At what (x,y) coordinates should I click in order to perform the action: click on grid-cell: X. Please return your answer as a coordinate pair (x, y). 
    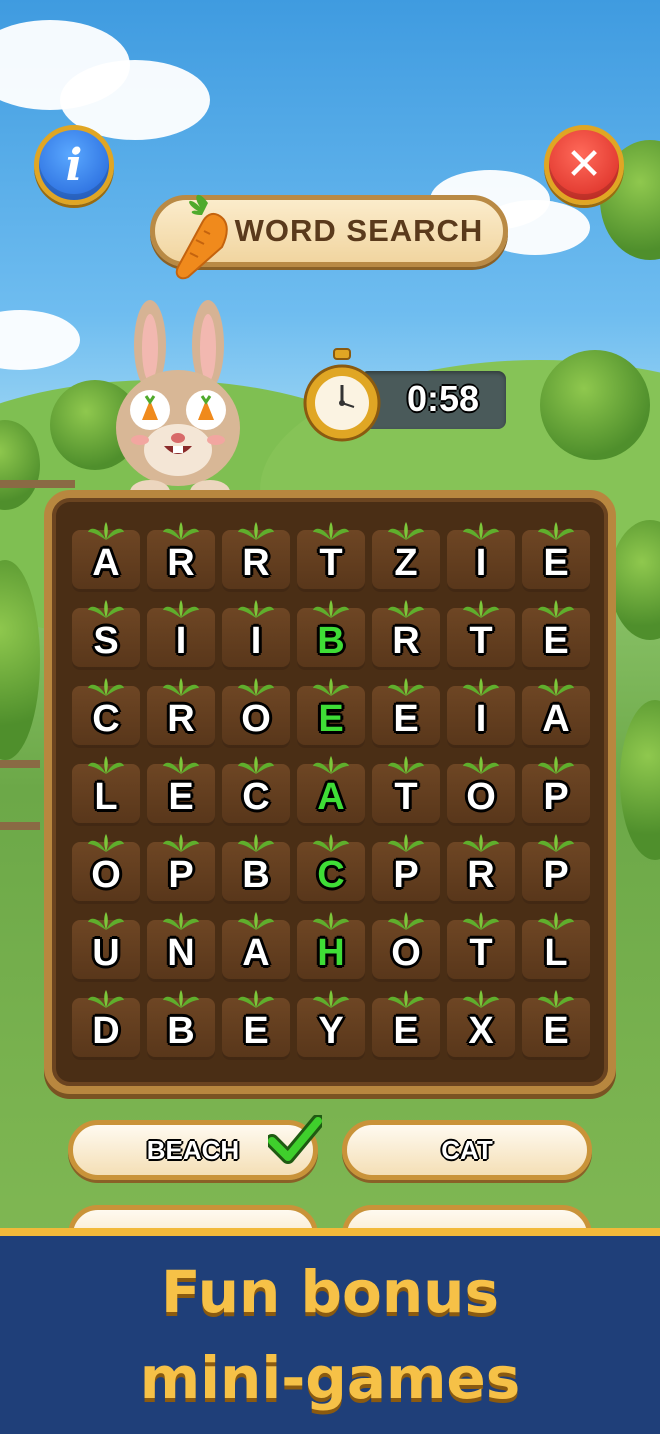
    Looking at the image, I should click on (481, 1025).